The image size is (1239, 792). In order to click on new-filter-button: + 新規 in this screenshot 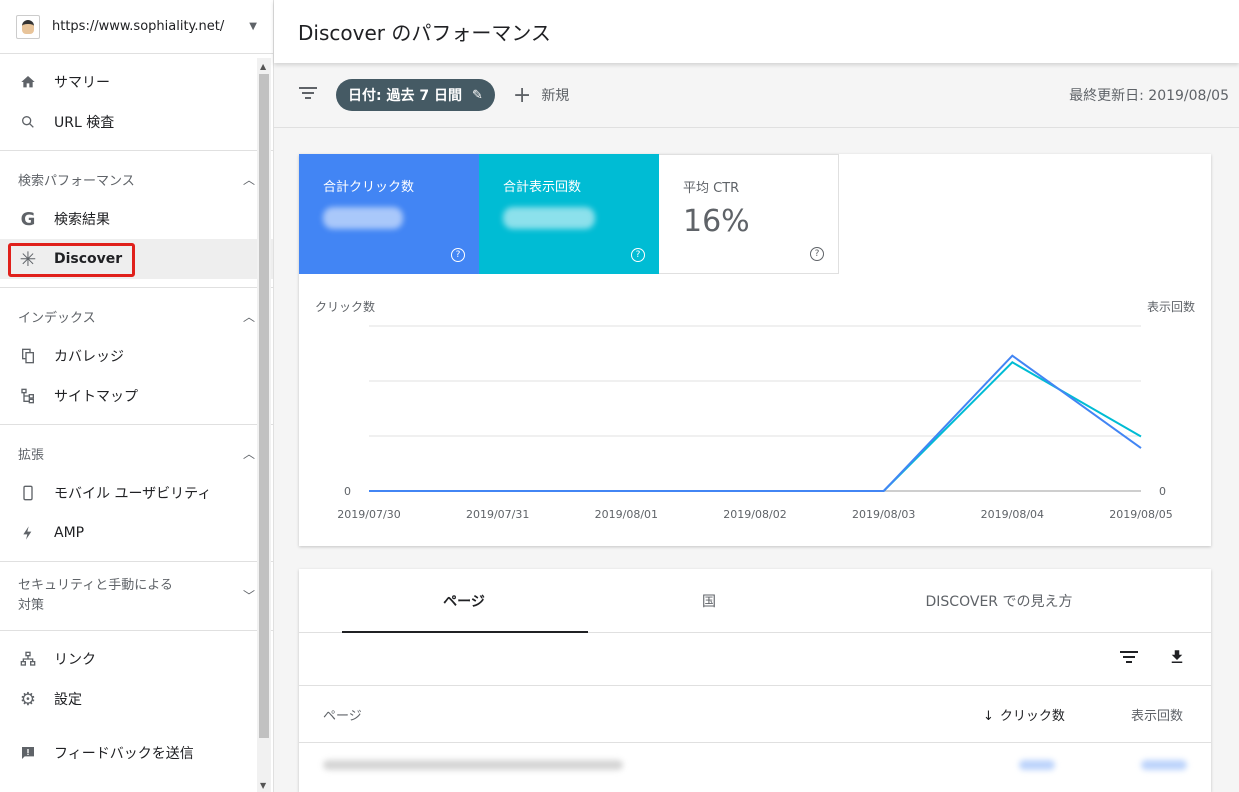, I will do `click(541, 95)`.